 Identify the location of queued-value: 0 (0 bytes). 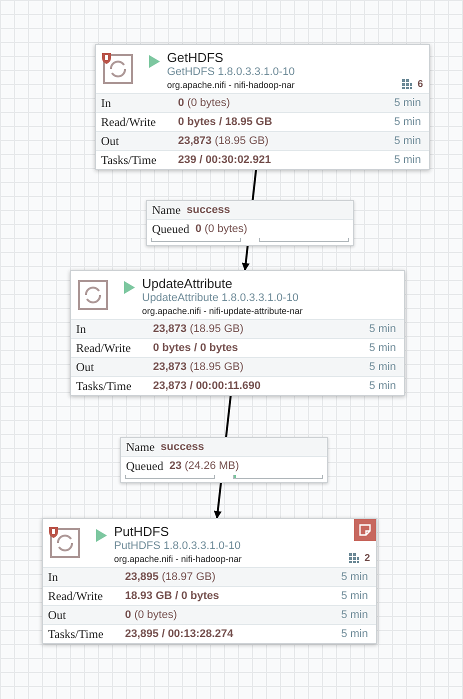
(221, 229).